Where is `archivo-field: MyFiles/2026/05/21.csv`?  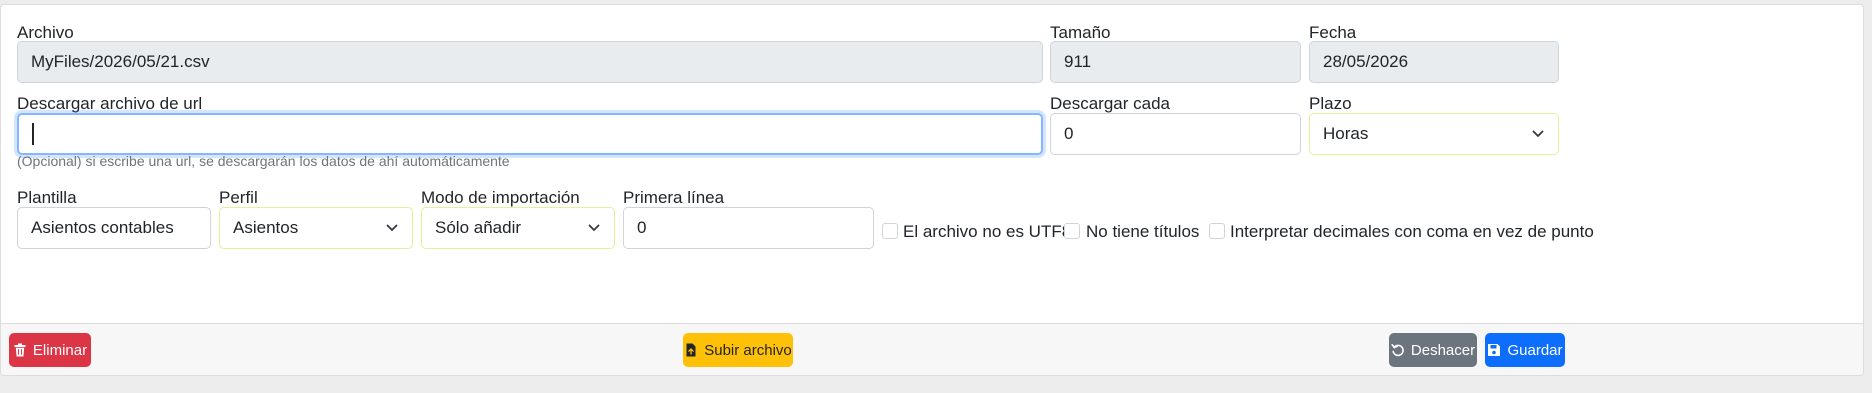 archivo-field: MyFiles/2026/05/21.csv is located at coordinates (530, 62).